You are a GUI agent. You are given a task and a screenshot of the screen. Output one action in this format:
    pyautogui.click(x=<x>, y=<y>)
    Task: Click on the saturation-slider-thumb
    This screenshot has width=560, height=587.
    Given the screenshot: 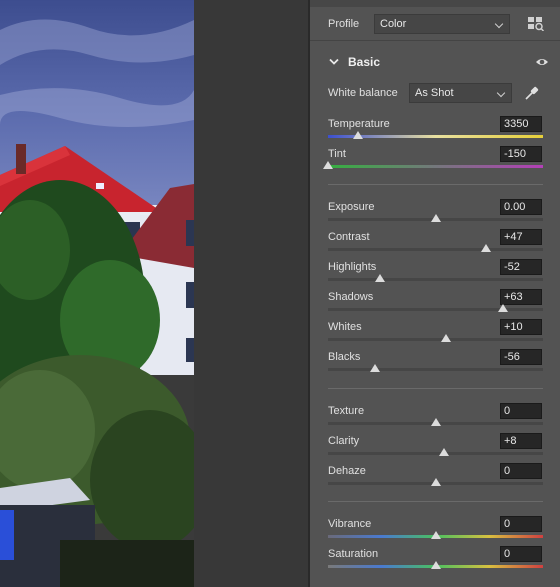 What is the action you would take?
    pyautogui.click(x=435, y=565)
    